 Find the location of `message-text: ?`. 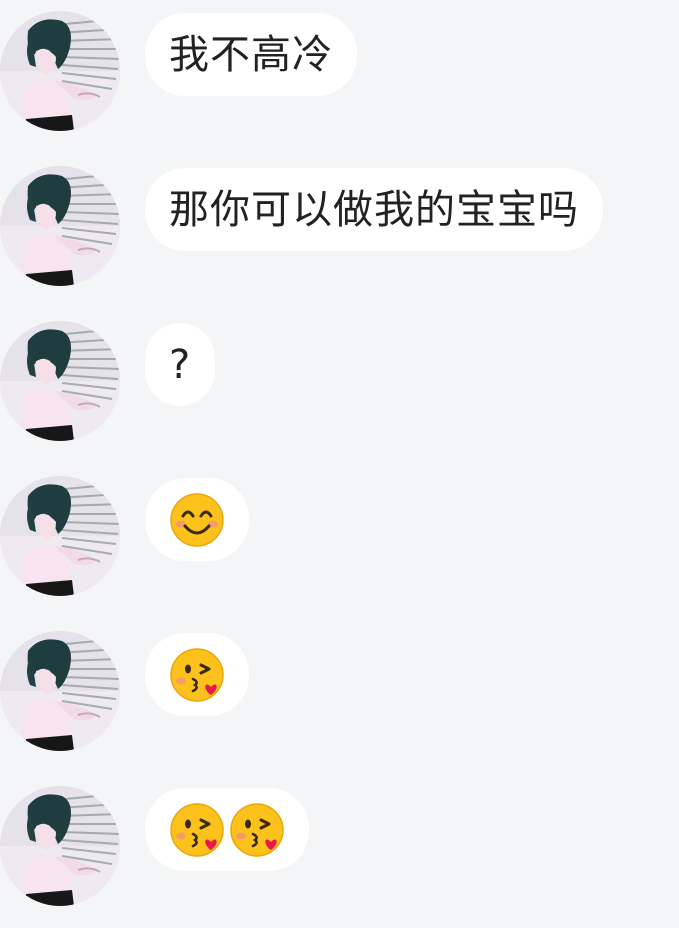

message-text: ? is located at coordinates (180, 364).